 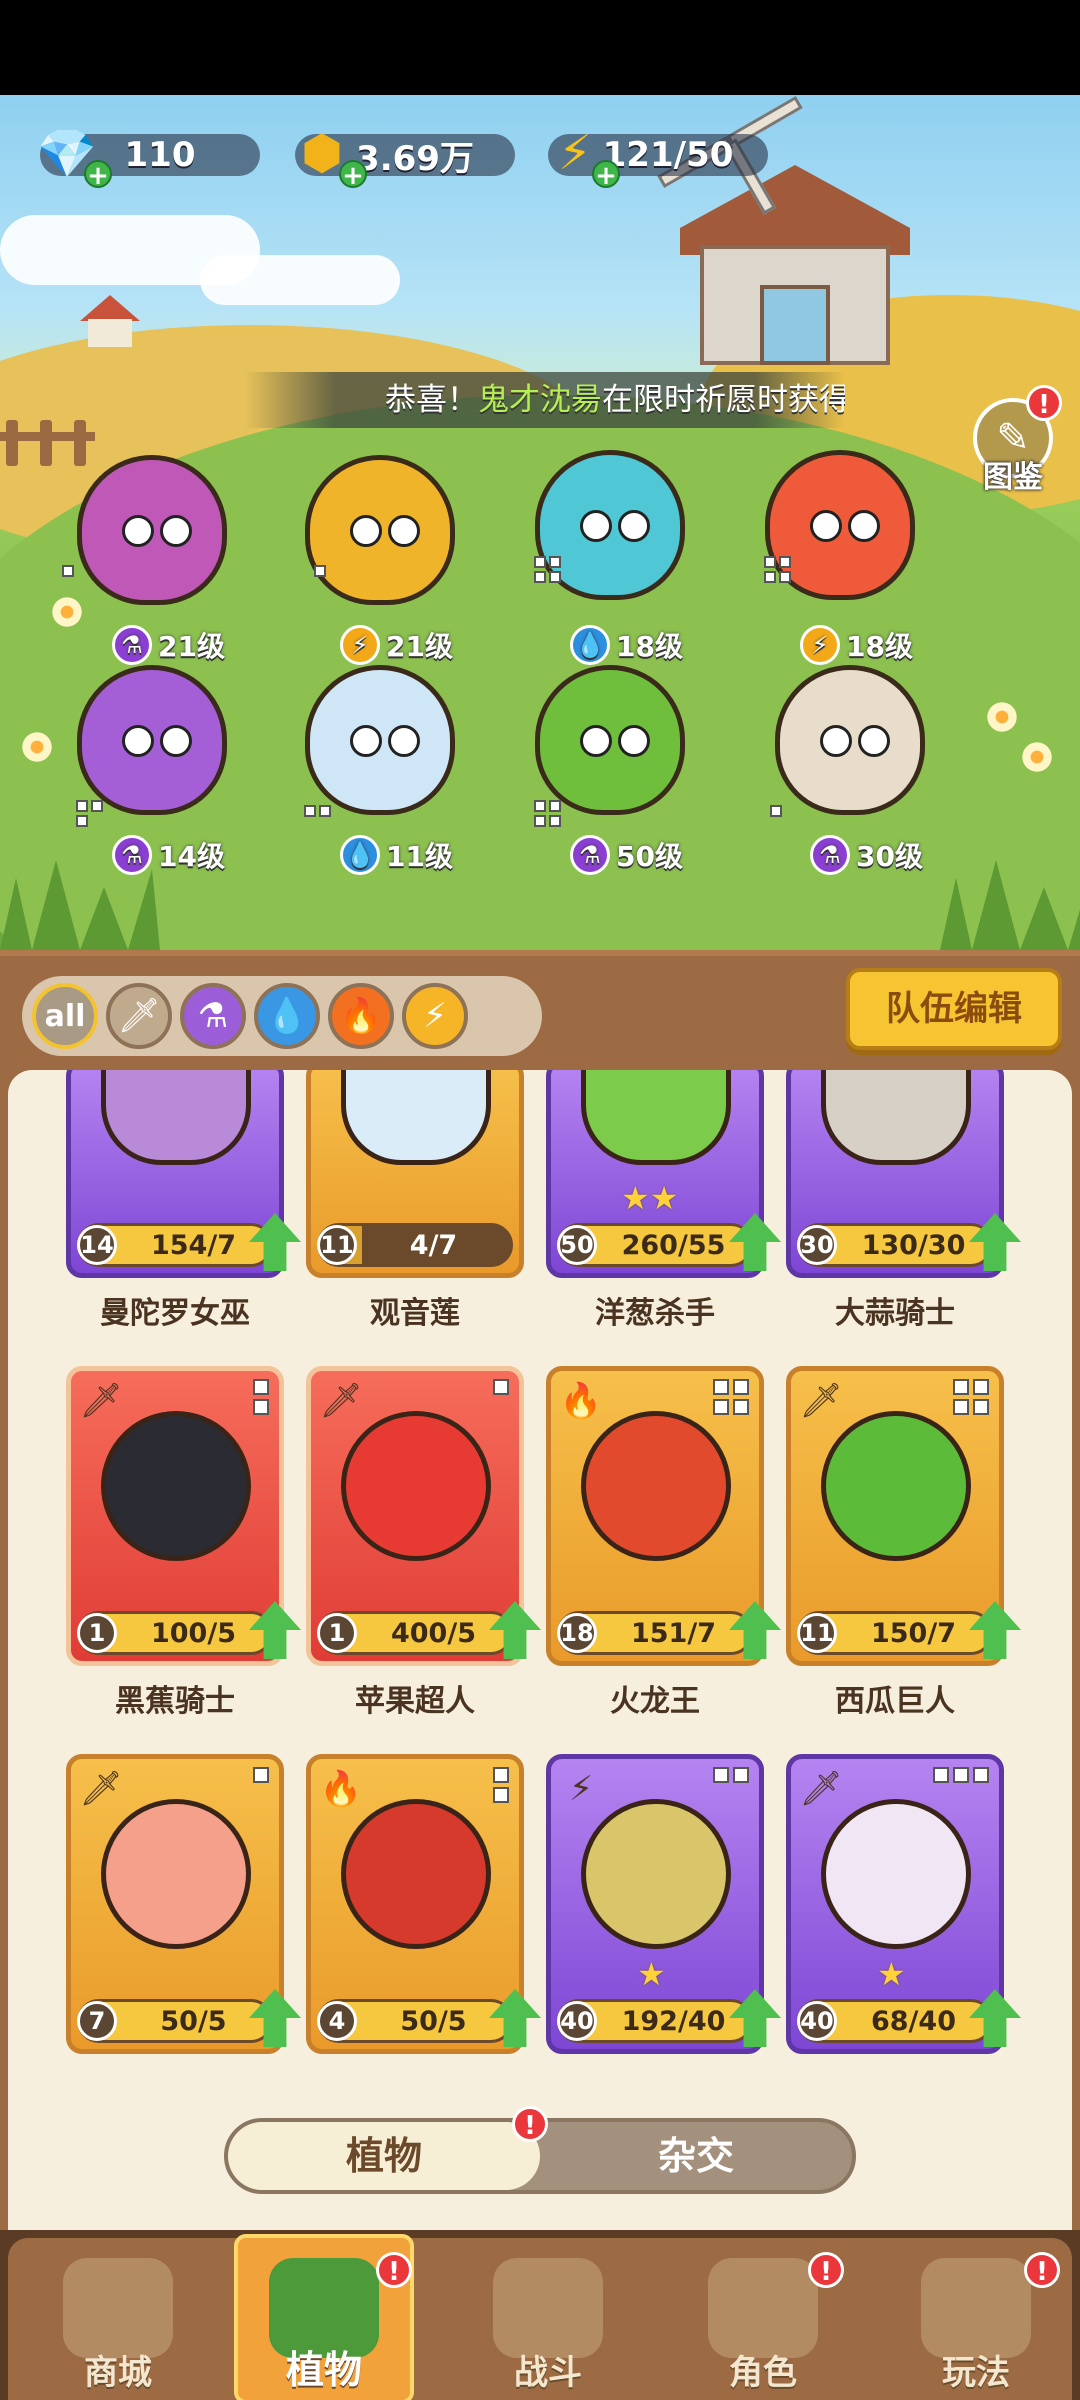 I want to click on filter-potion-icon: ⚗, so click(x=213, y=1016).